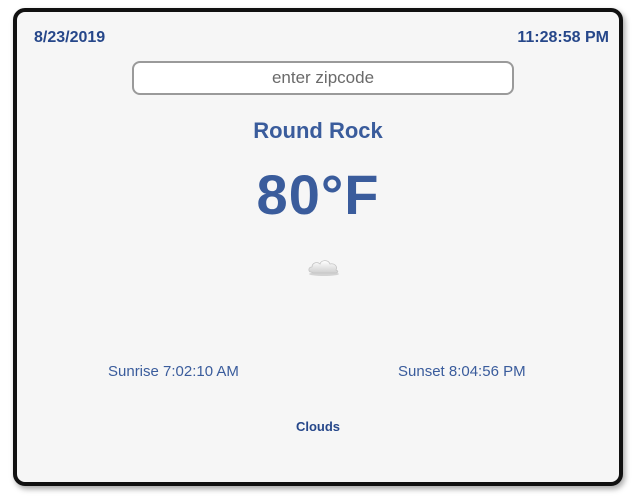 This screenshot has width=640, height=498. What do you see at coordinates (70, 37) in the screenshot?
I see `current-date: 8/23/2019` at bounding box center [70, 37].